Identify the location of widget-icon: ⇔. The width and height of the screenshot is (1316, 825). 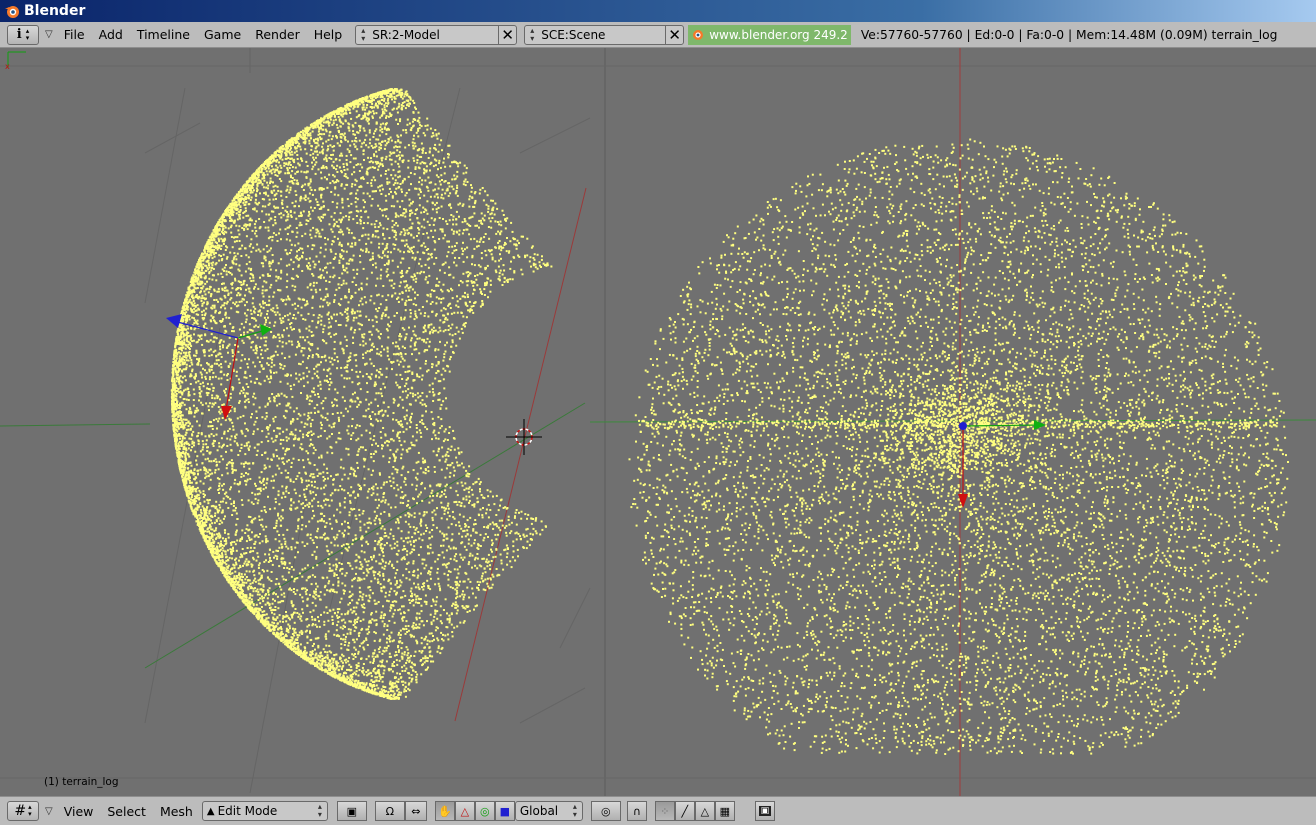
(415, 811).